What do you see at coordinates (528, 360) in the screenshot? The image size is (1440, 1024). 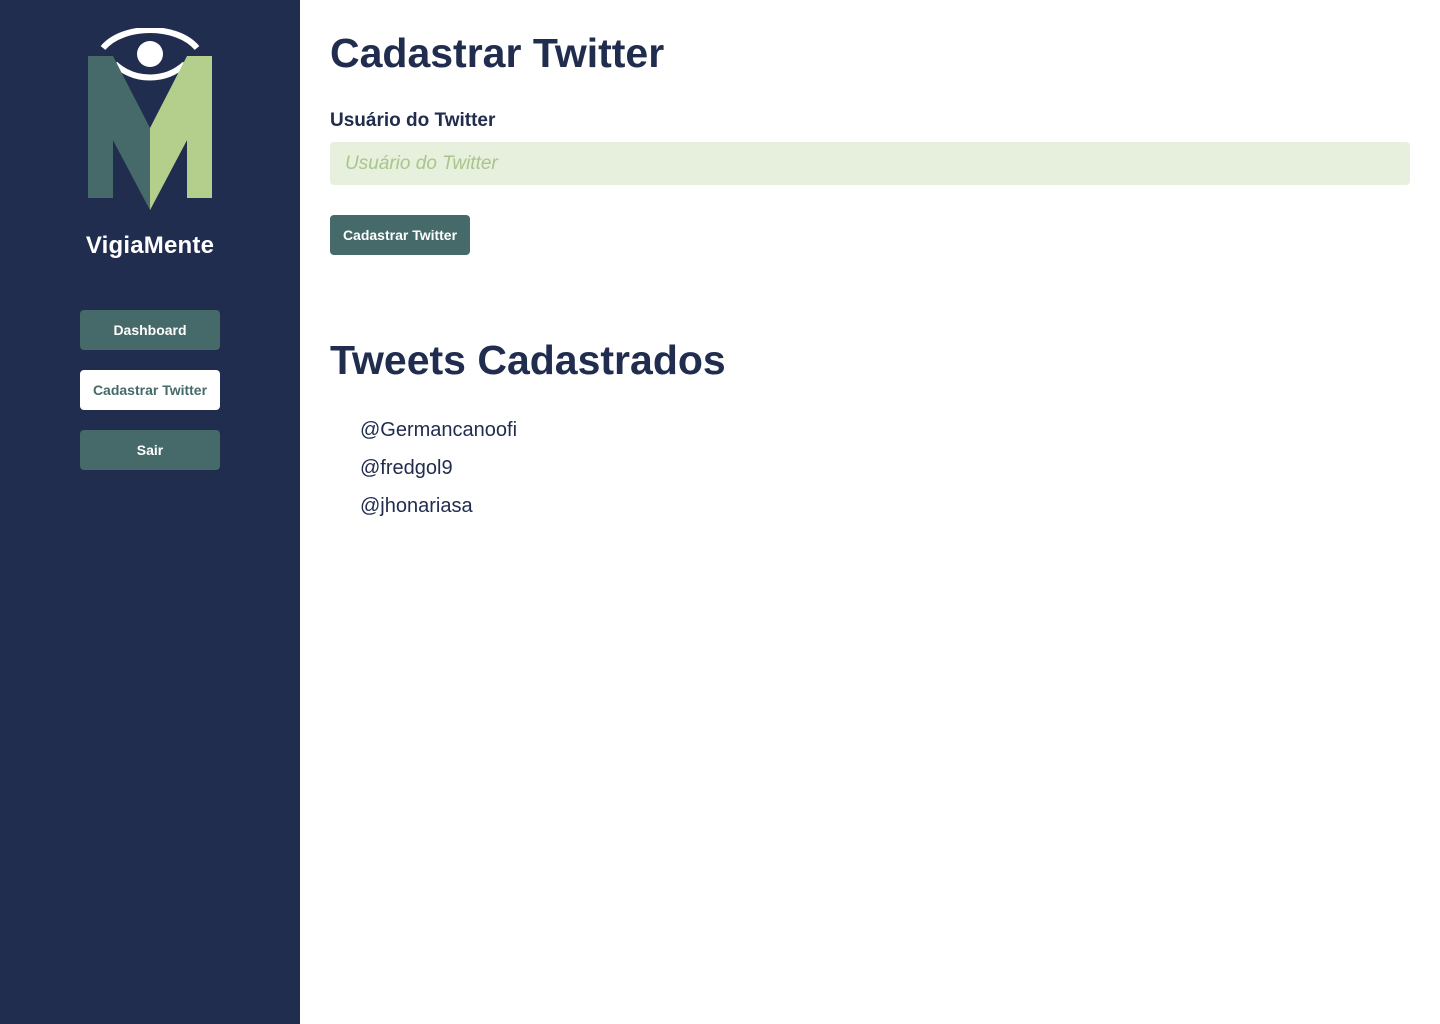 I see `tweets-section-title: Tweets Cadastrados` at bounding box center [528, 360].